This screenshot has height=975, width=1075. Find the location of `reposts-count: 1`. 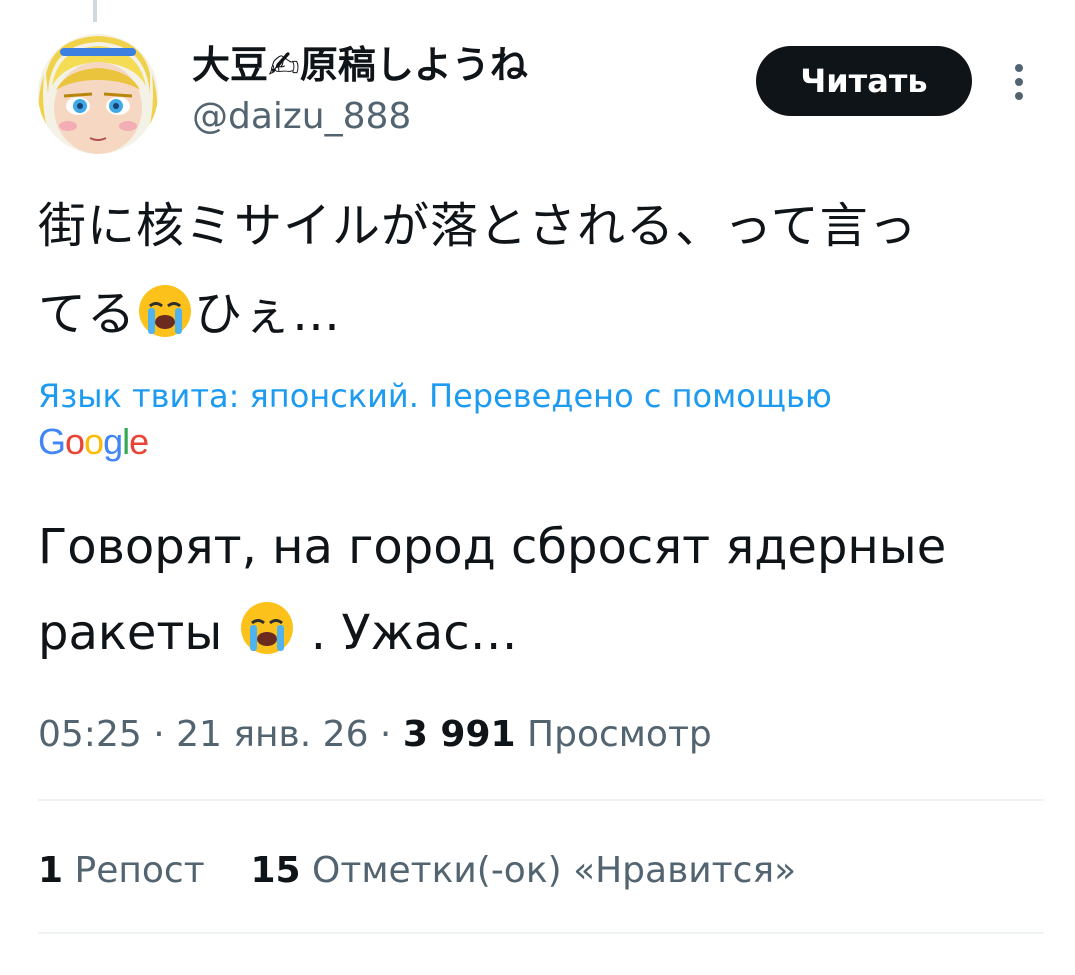

reposts-count: 1 is located at coordinates (51, 870).